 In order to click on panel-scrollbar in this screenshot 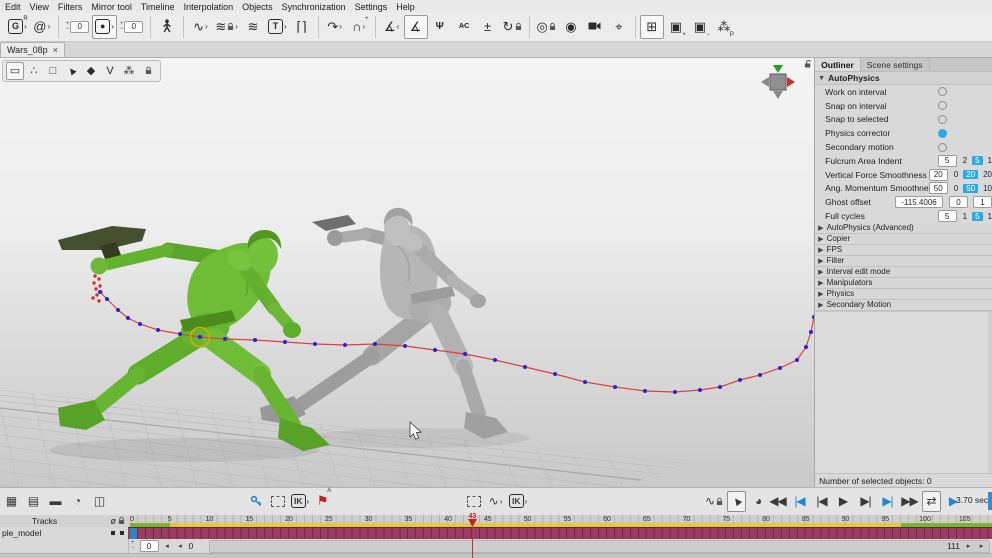, I will do `click(990, 392)`.